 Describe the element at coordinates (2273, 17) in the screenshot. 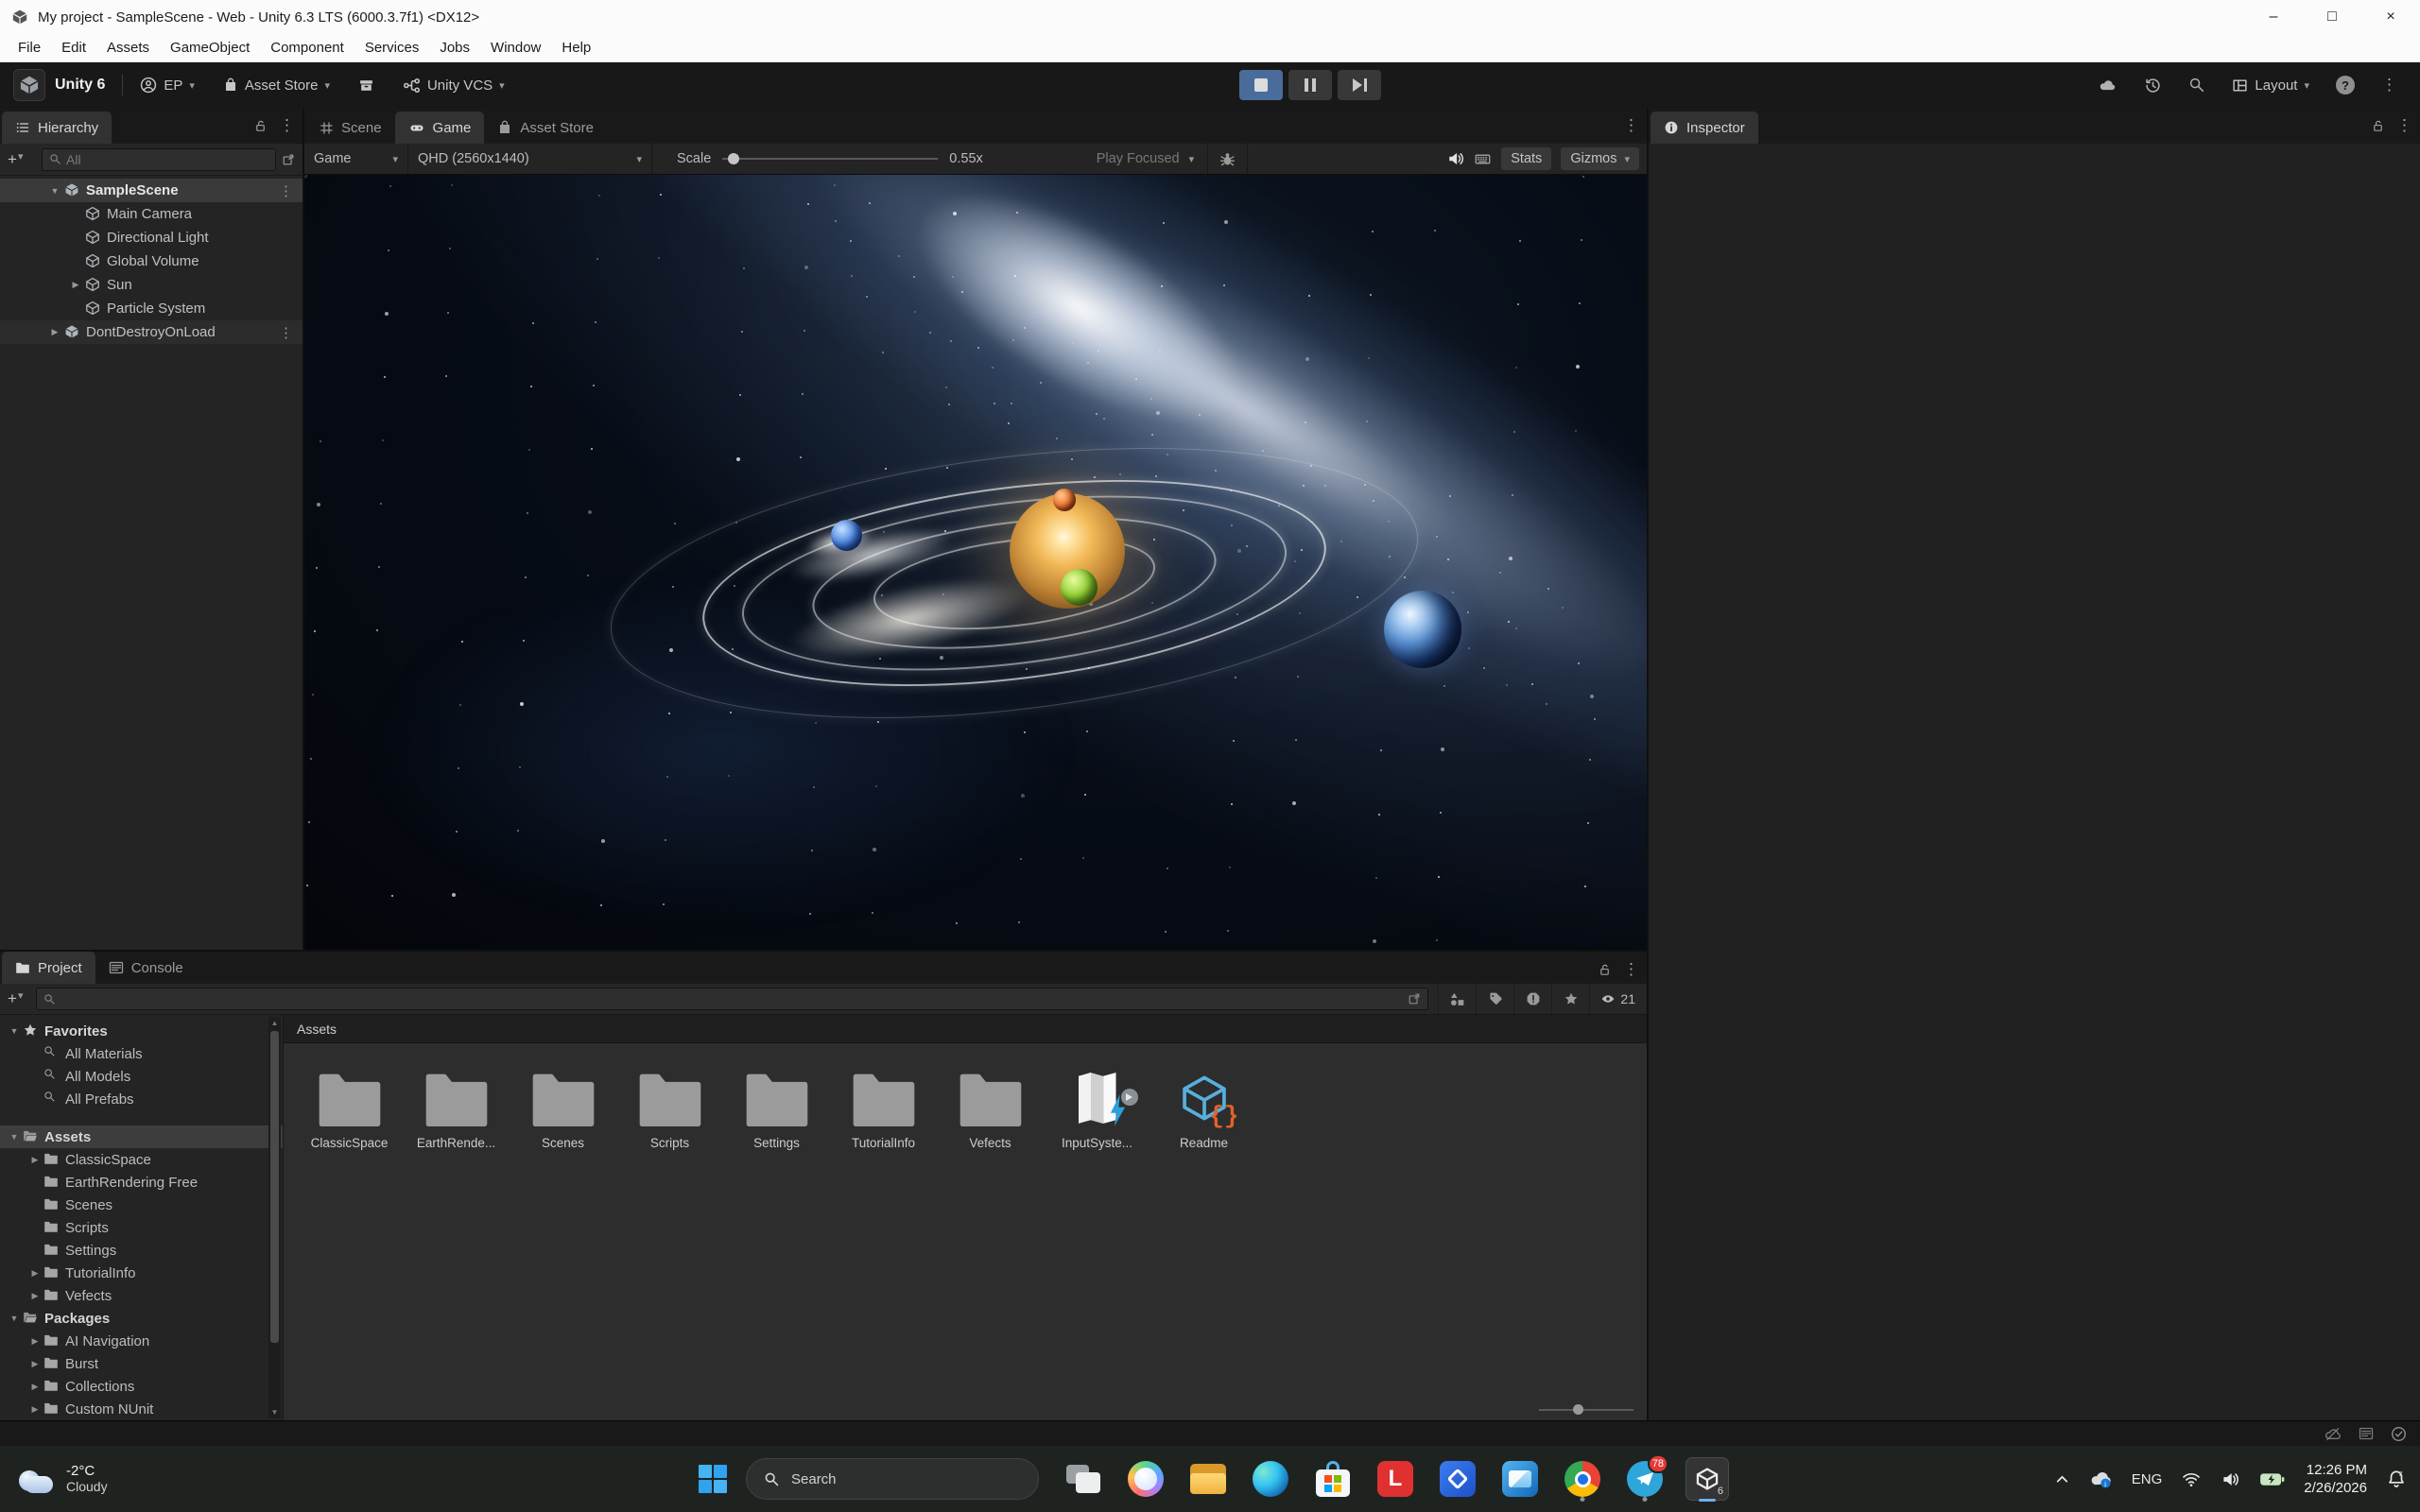

I see `minimize-button: –` at that location.